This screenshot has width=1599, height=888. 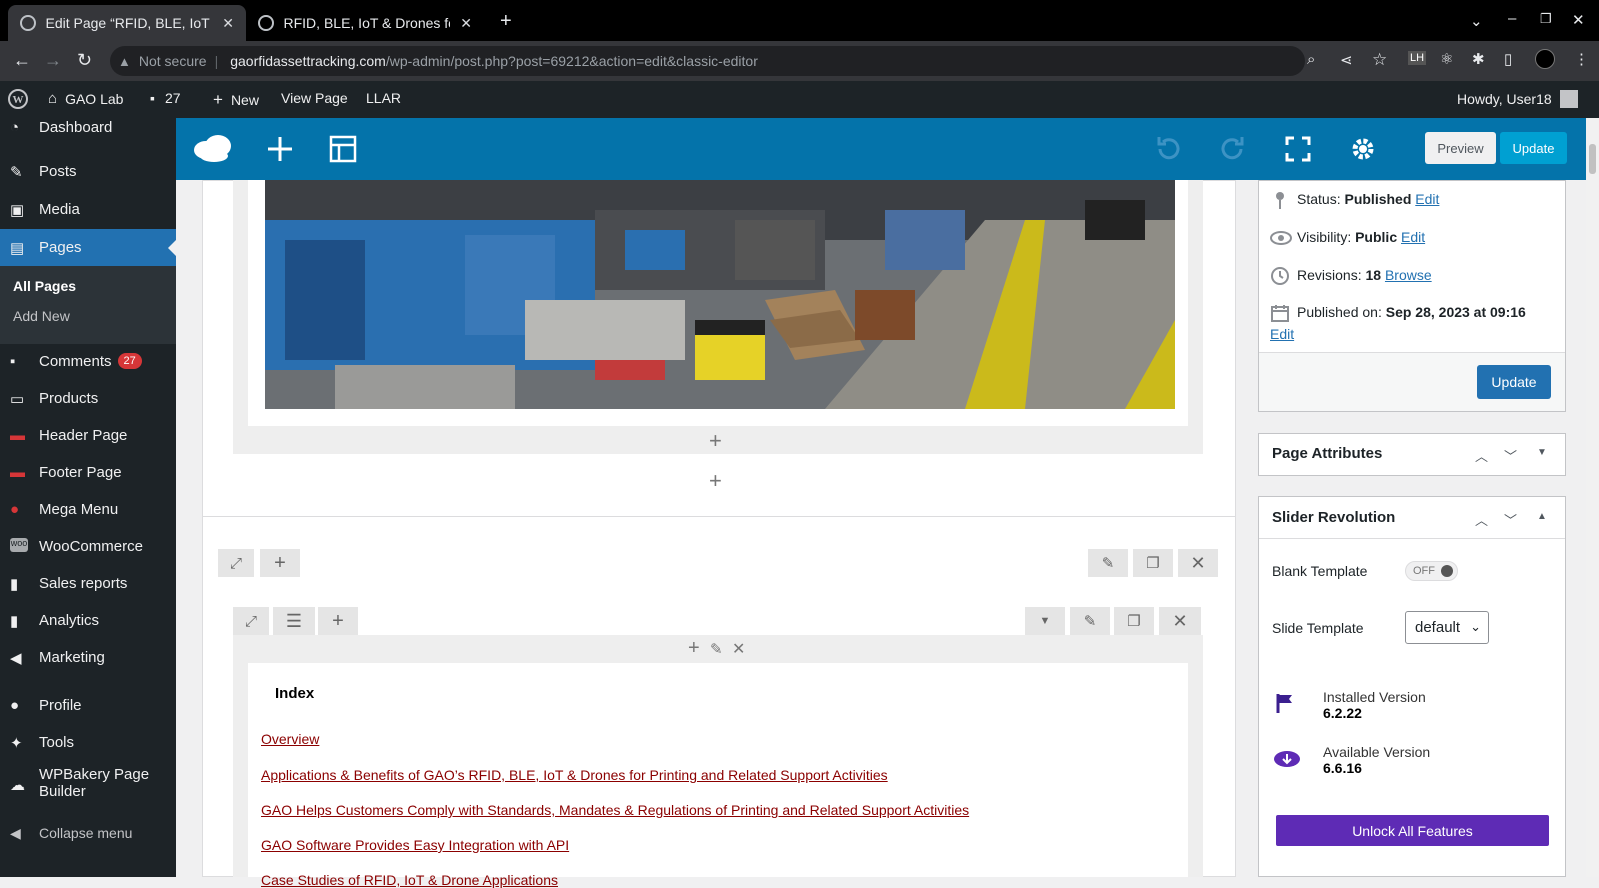 I want to click on sidebar-item-products: ▭ Products, so click(x=88, y=398).